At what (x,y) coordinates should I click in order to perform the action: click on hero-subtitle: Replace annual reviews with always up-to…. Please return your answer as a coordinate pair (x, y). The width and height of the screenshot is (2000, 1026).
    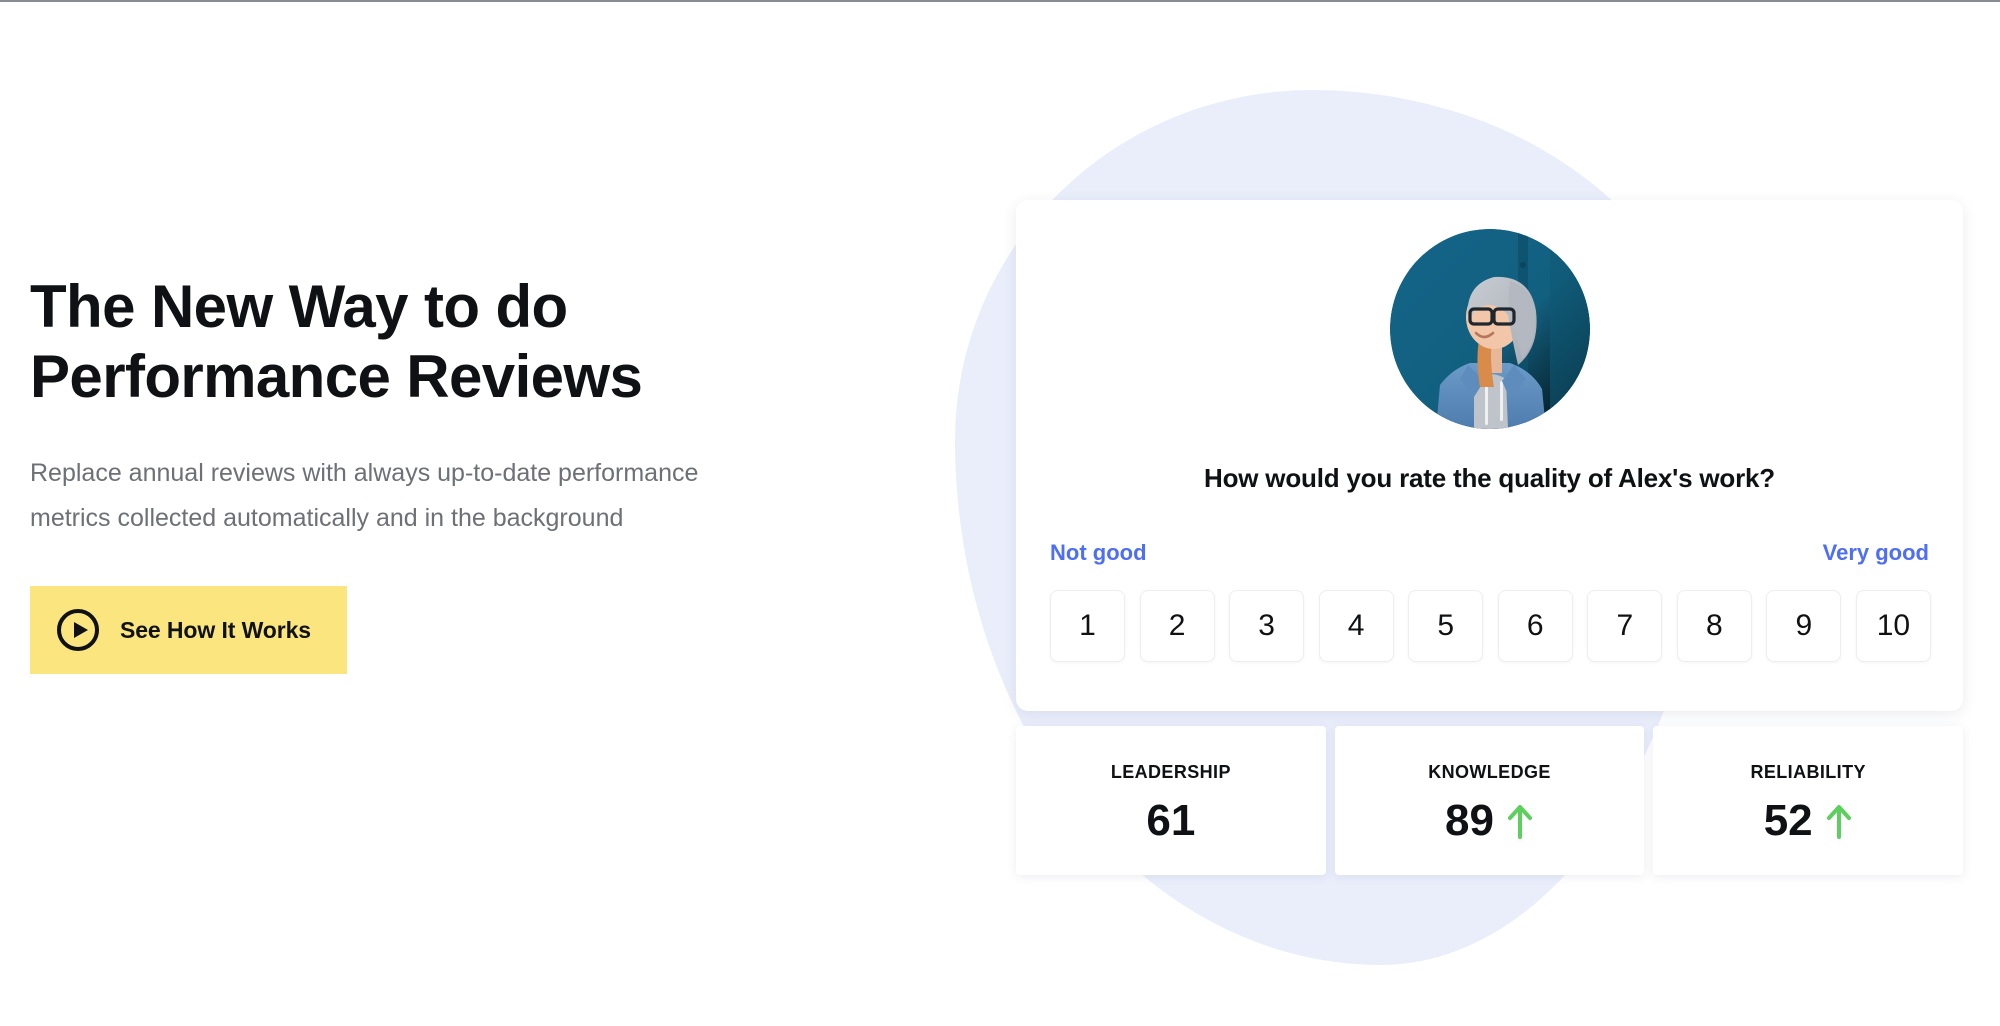
    Looking at the image, I should click on (380, 495).